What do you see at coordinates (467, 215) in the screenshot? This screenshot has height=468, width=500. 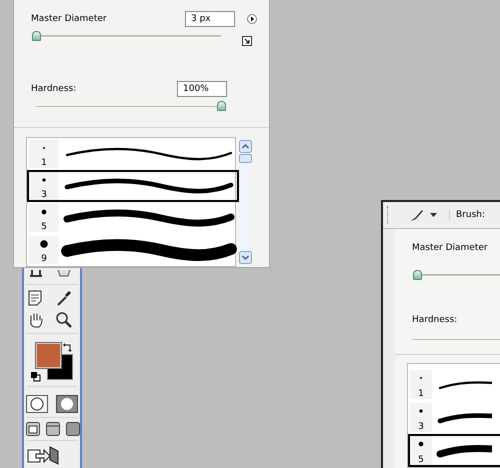 I see `brush-label: Brush:` at bounding box center [467, 215].